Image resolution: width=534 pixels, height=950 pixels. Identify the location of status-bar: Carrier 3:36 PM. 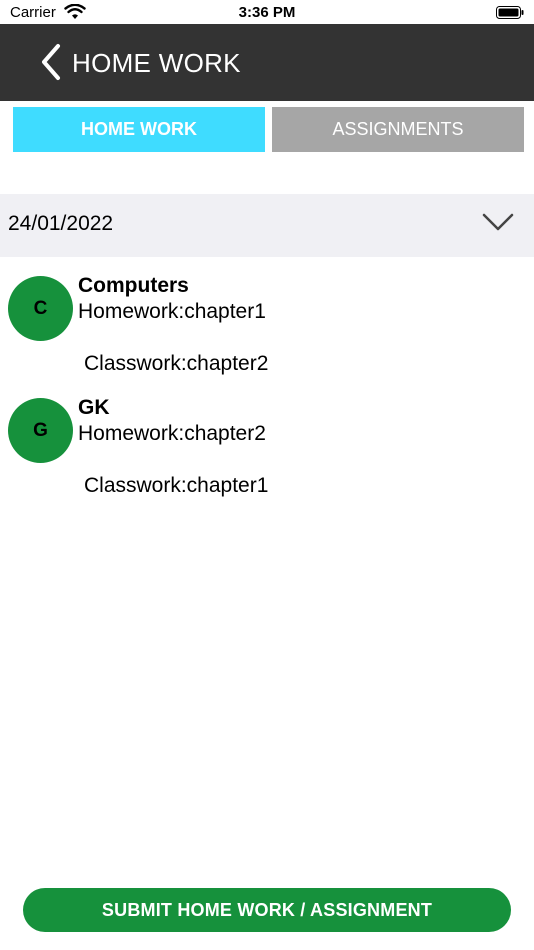
(267, 12).